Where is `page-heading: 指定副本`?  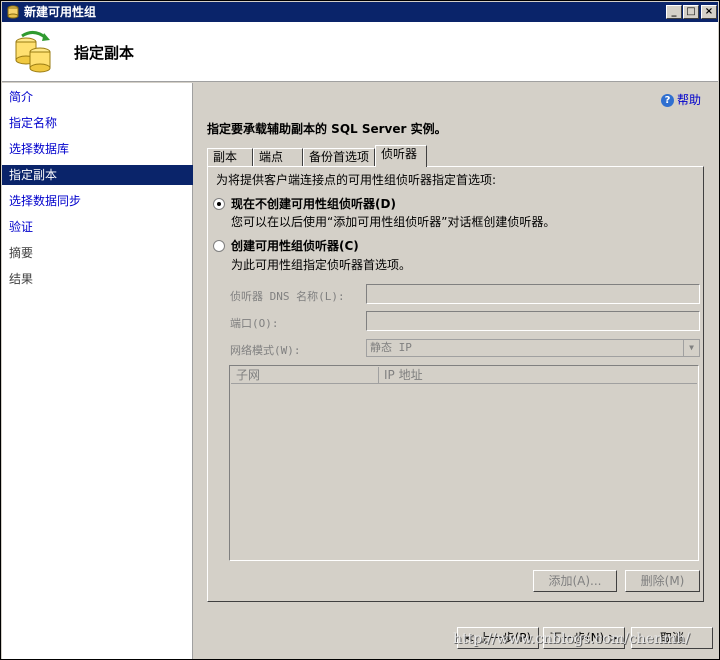 page-heading: 指定副本 is located at coordinates (104, 53).